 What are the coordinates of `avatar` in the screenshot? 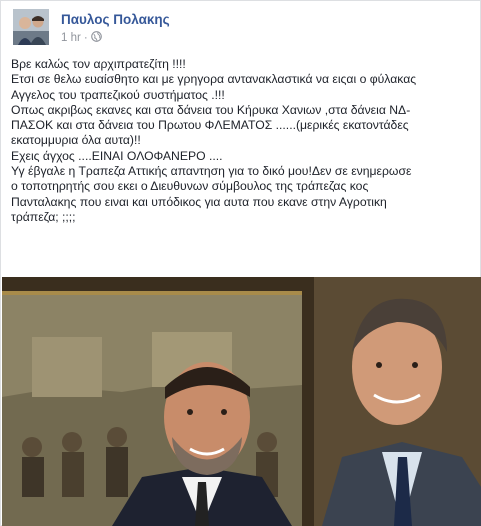 It's located at (31, 27).